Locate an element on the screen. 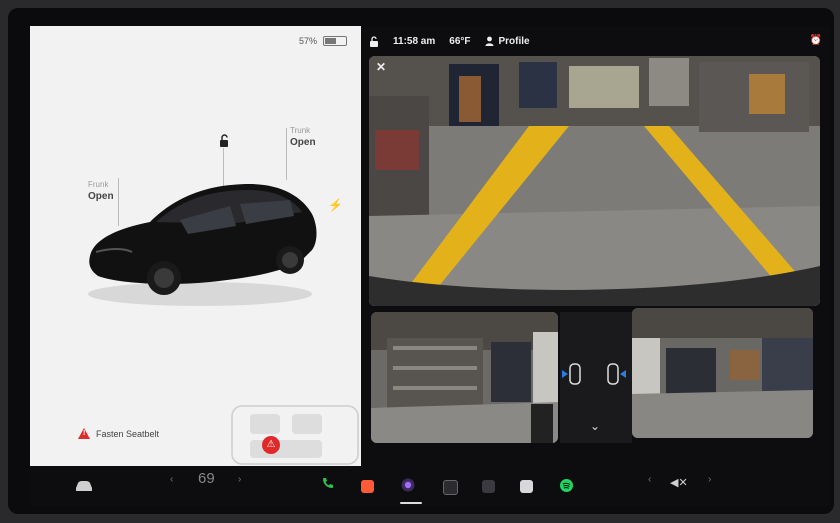 Image resolution: width=840 pixels, height=523 pixels. close-icon: ✕ is located at coordinates (381, 67).